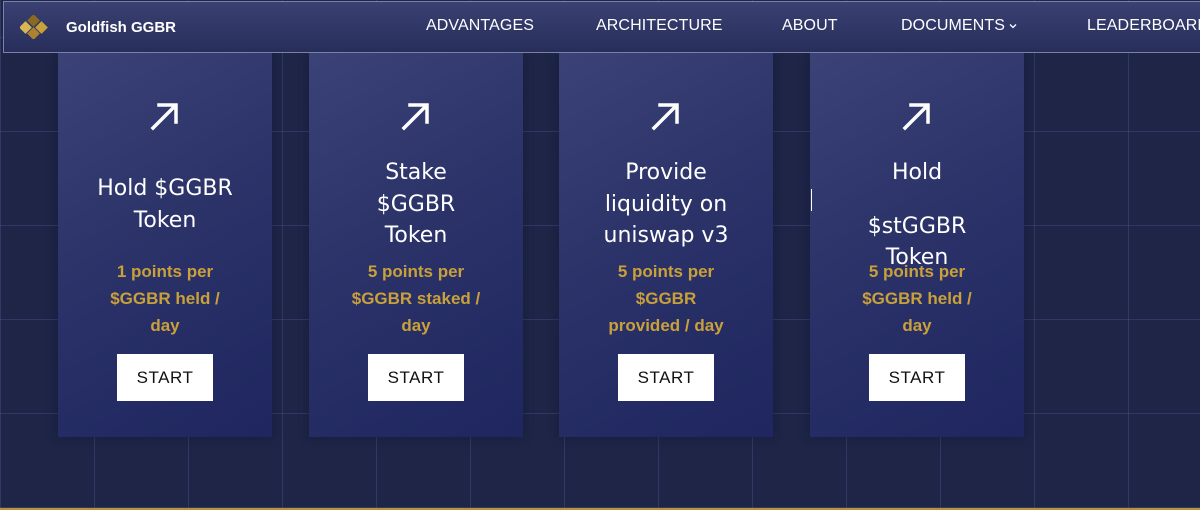 Image resolution: width=1200 pixels, height=510 pixels. What do you see at coordinates (810, 26) in the screenshot?
I see `nav-link-about: ABOUT` at bounding box center [810, 26].